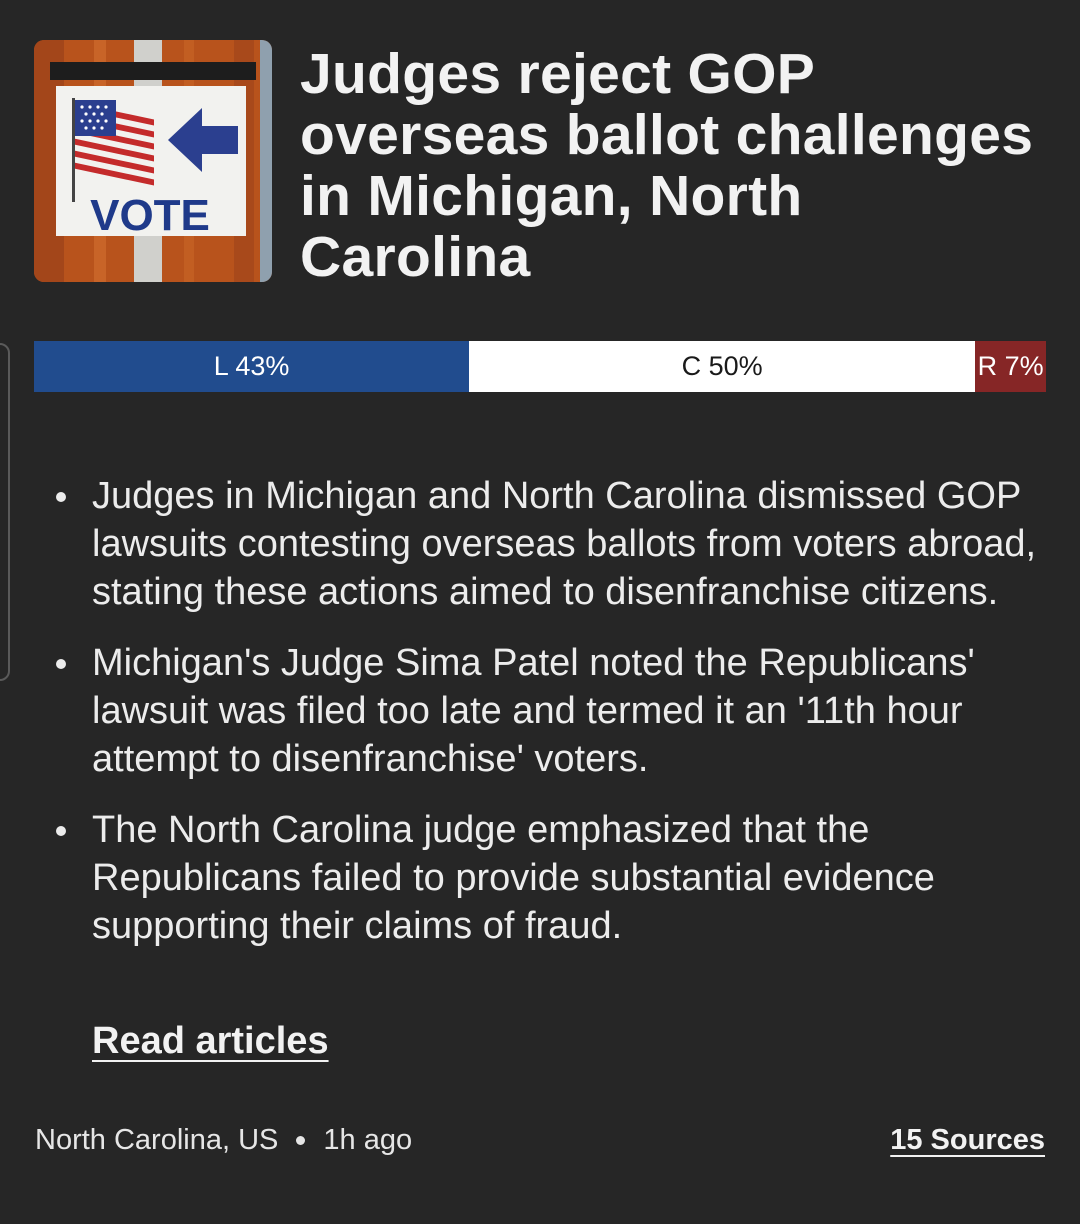 Image resolution: width=1080 pixels, height=1224 pixels. I want to click on bias-right-segment: R 7%, so click(1010, 366).